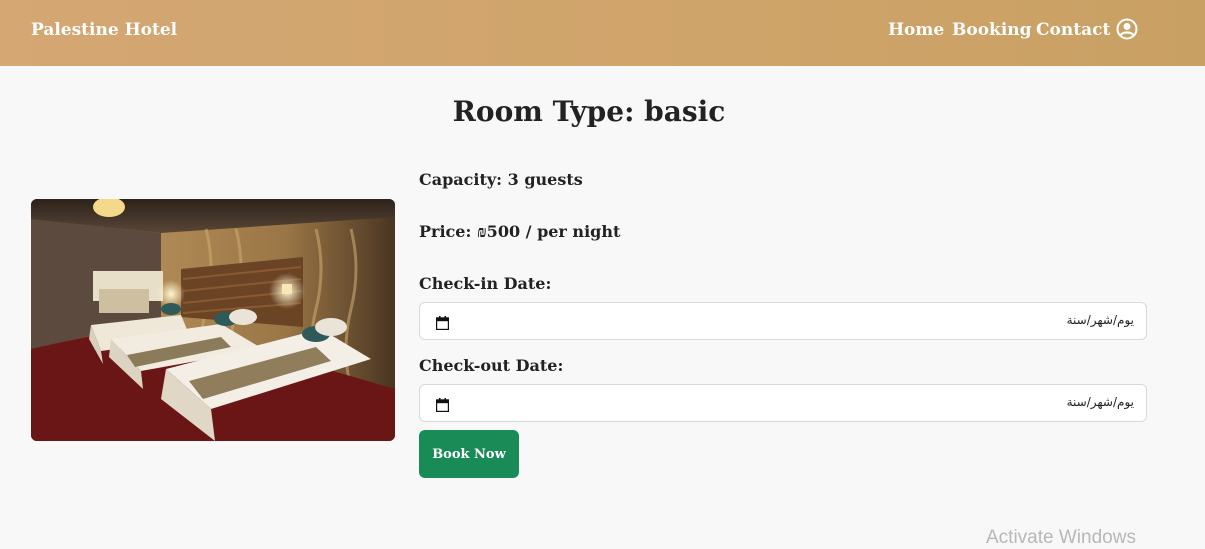 Image resolution: width=1205 pixels, height=549 pixels. What do you see at coordinates (1100, 402) in the screenshot?
I see `checkout-date-value: يوم/شهر/سنة` at bounding box center [1100, 402].